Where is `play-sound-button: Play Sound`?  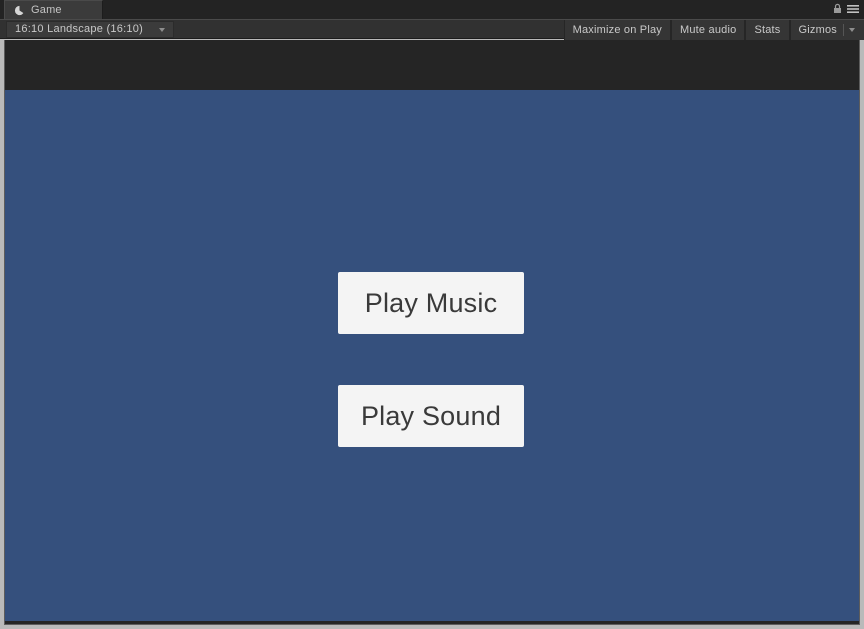 play-sound-button: Play Sound is located at coordinates (431, 416).